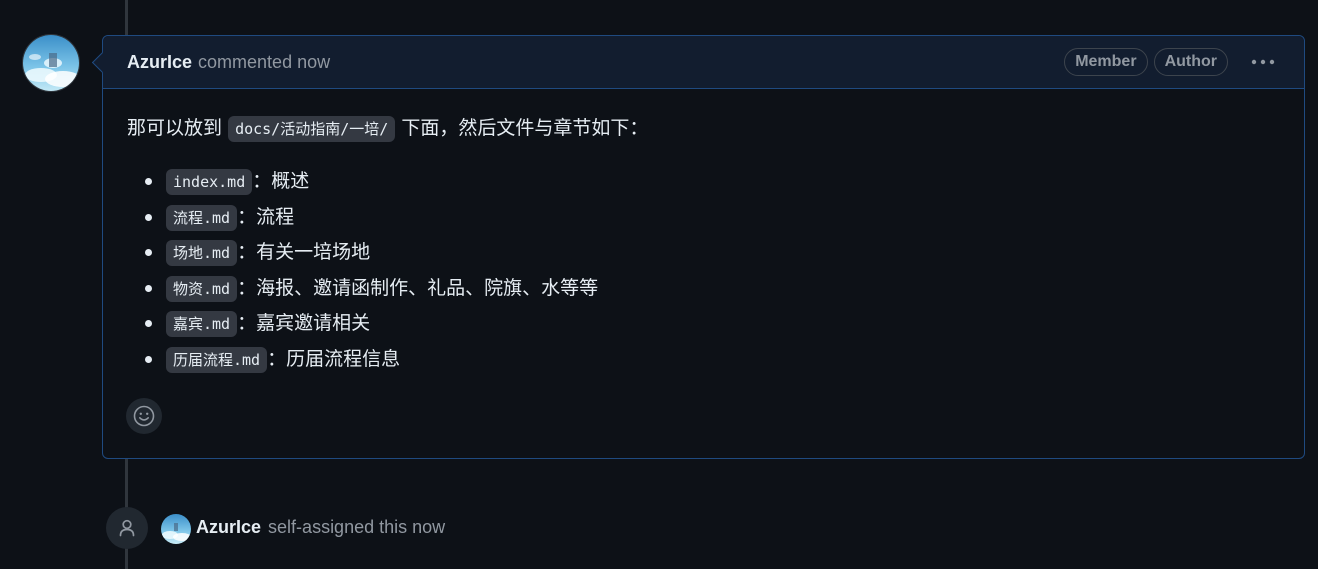 The height and width of the screenshot is (569, 1318). I want to click on assignment-event: AzurIce self-assigned this now, so click(320, 527).